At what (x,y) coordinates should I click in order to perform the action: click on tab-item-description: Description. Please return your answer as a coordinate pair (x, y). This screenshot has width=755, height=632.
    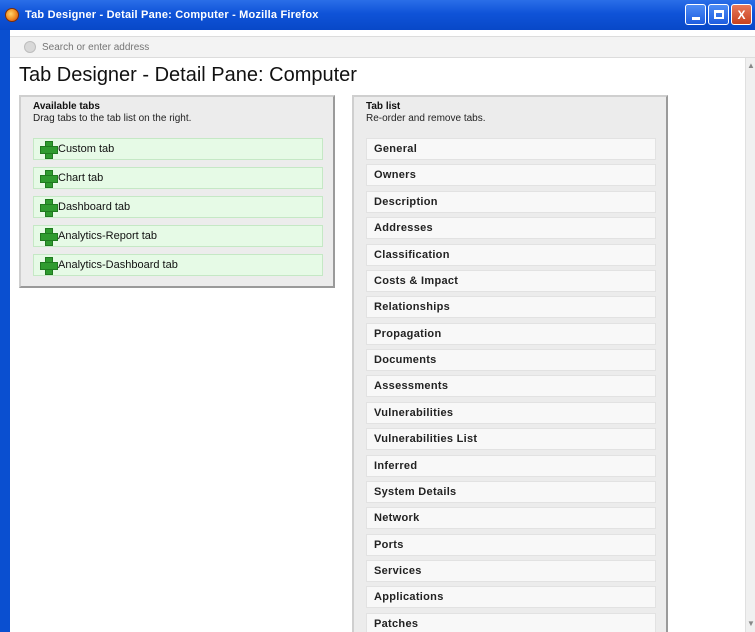
    Looking at the image, I should click on (511, 201).